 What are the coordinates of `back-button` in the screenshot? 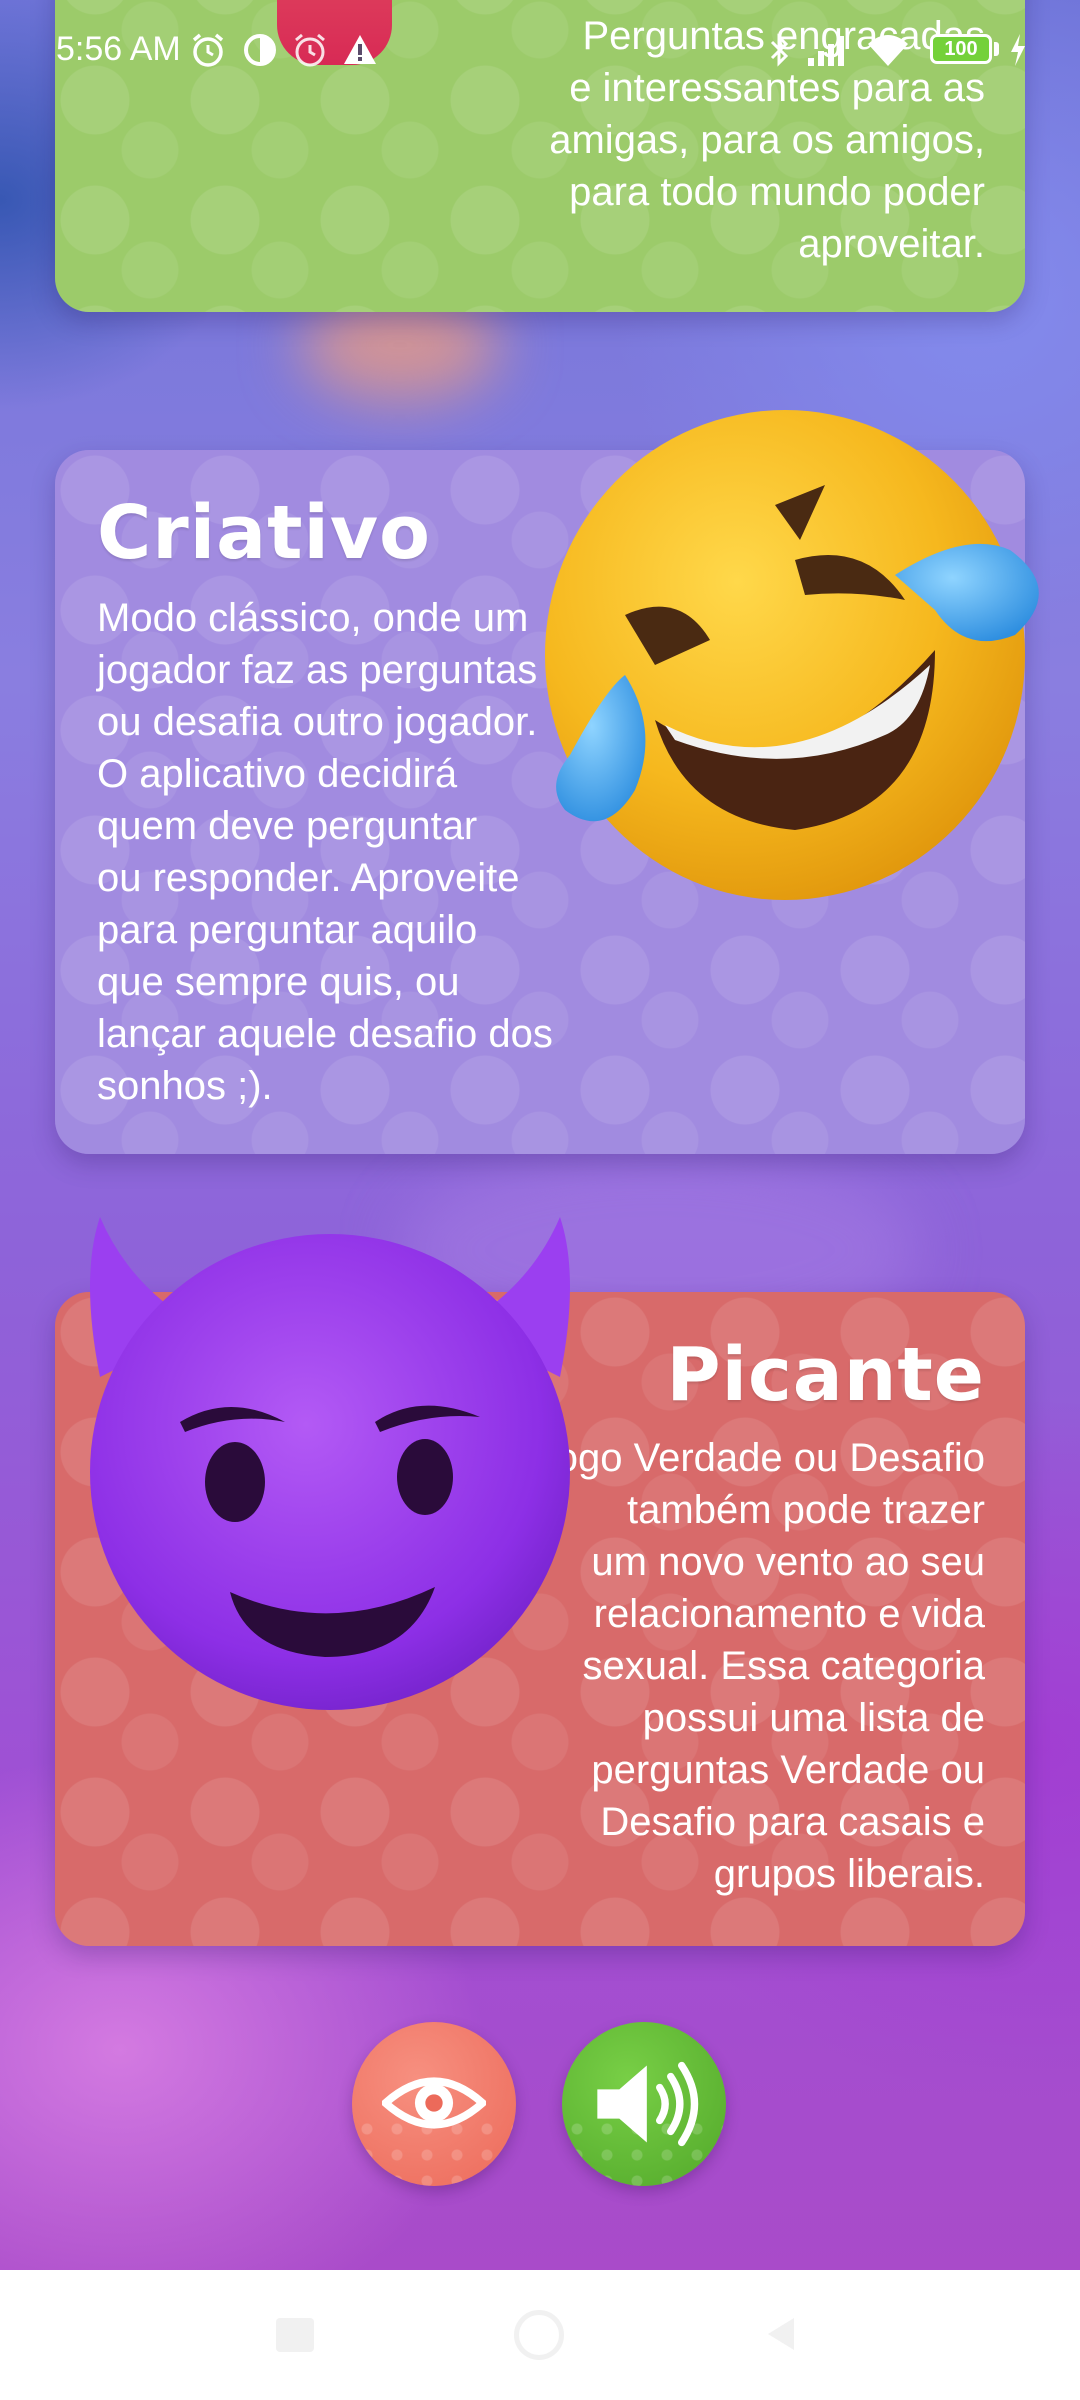 It's located at (782, 2334).